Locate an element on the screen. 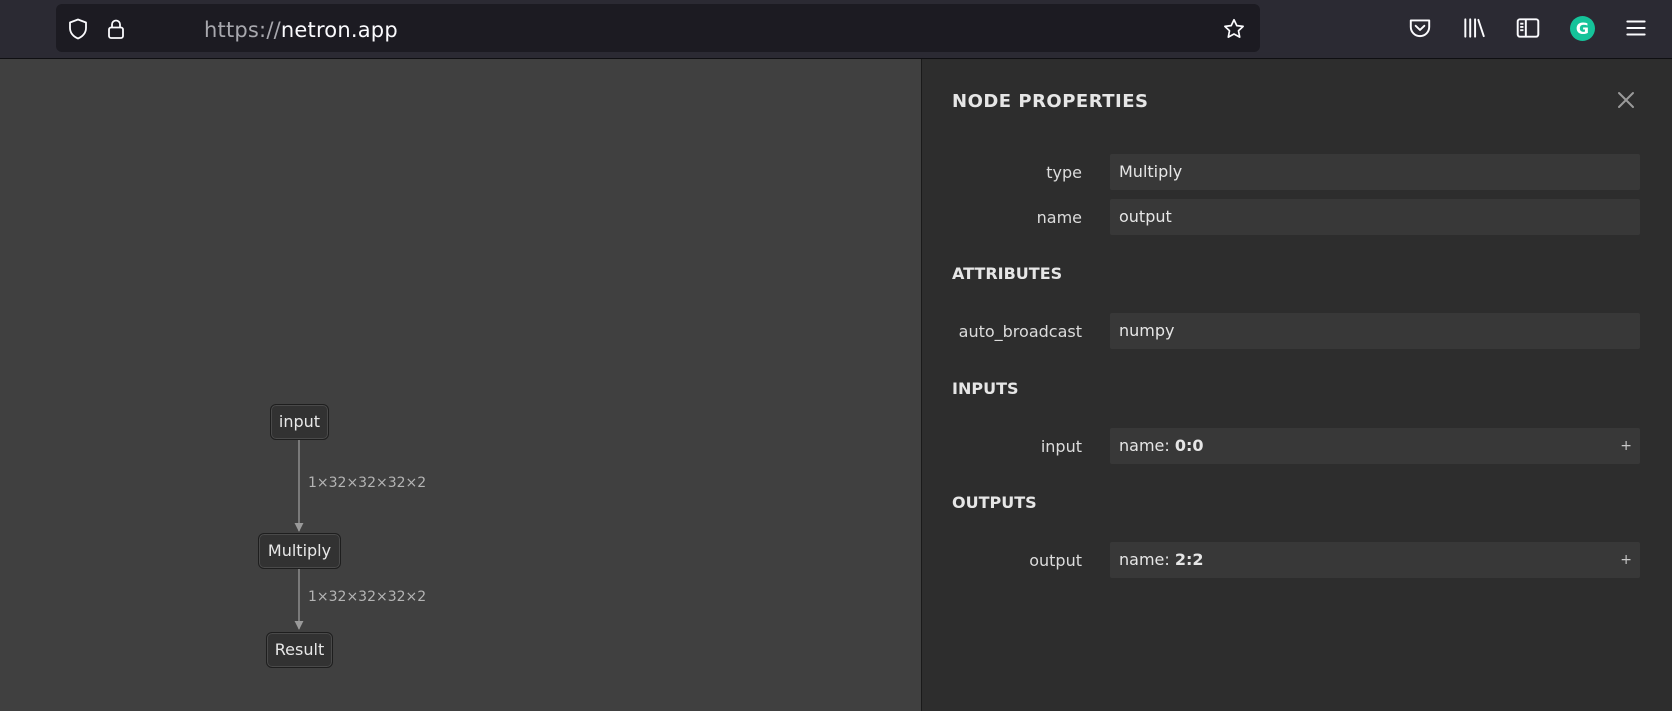  input-label: input is located at coordinates (1061, 446).